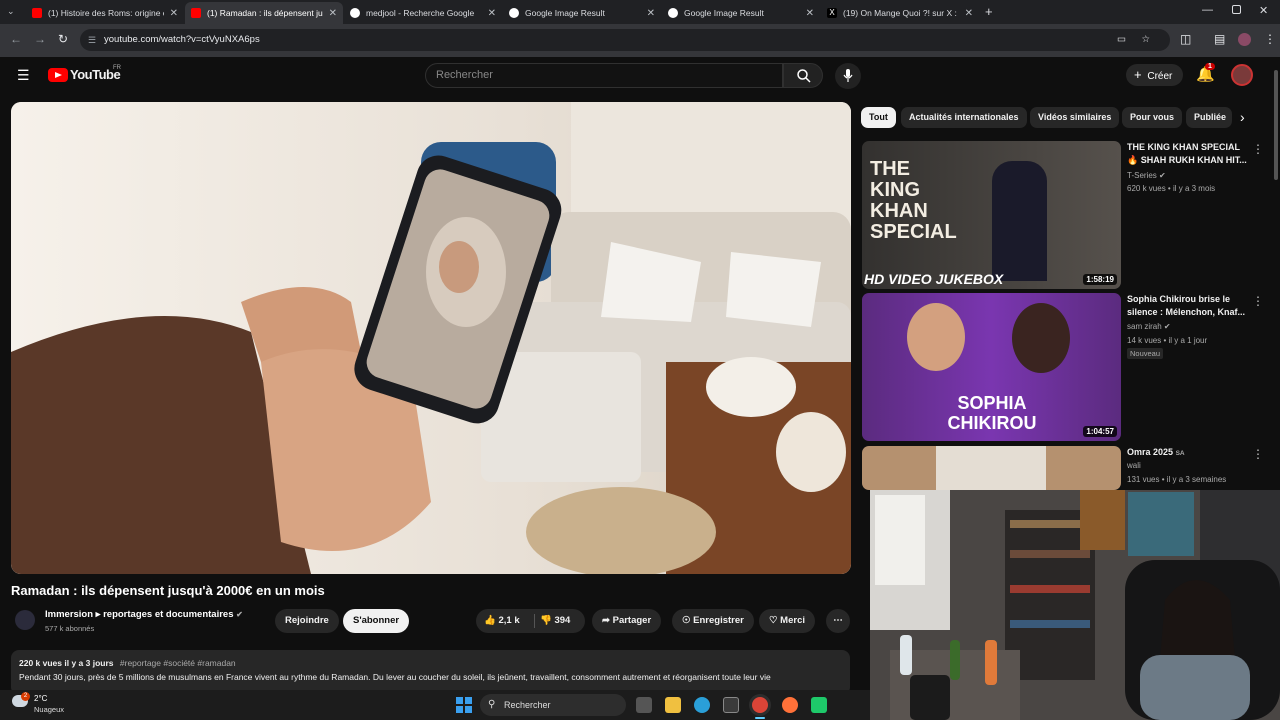 The height and width of the screenshot is (720, 1280). Describe the element at coordinates (1146, 175) in the screenshot. I see `recommendation-channel: T-Series ✔` at that location.